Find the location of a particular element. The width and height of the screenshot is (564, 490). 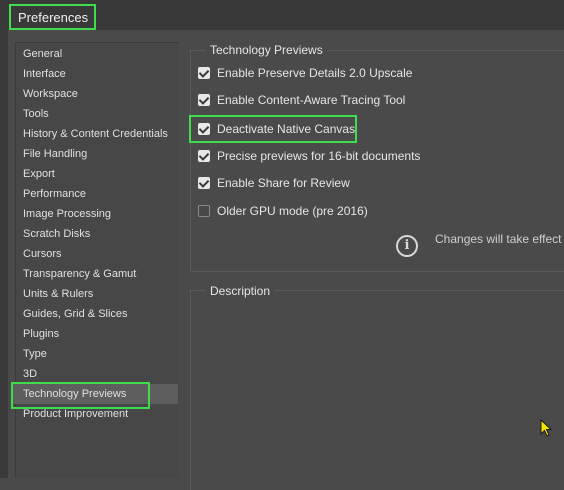

option-label: Precise previews for 16-bit documents is located at coordinates (319, 156).